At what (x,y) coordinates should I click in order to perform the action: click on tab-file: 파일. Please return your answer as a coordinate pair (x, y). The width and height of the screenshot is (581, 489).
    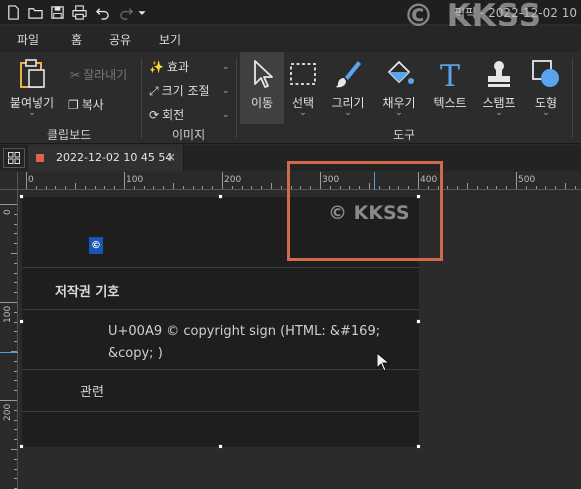
    Looking at the image, I should click on (28, 39).